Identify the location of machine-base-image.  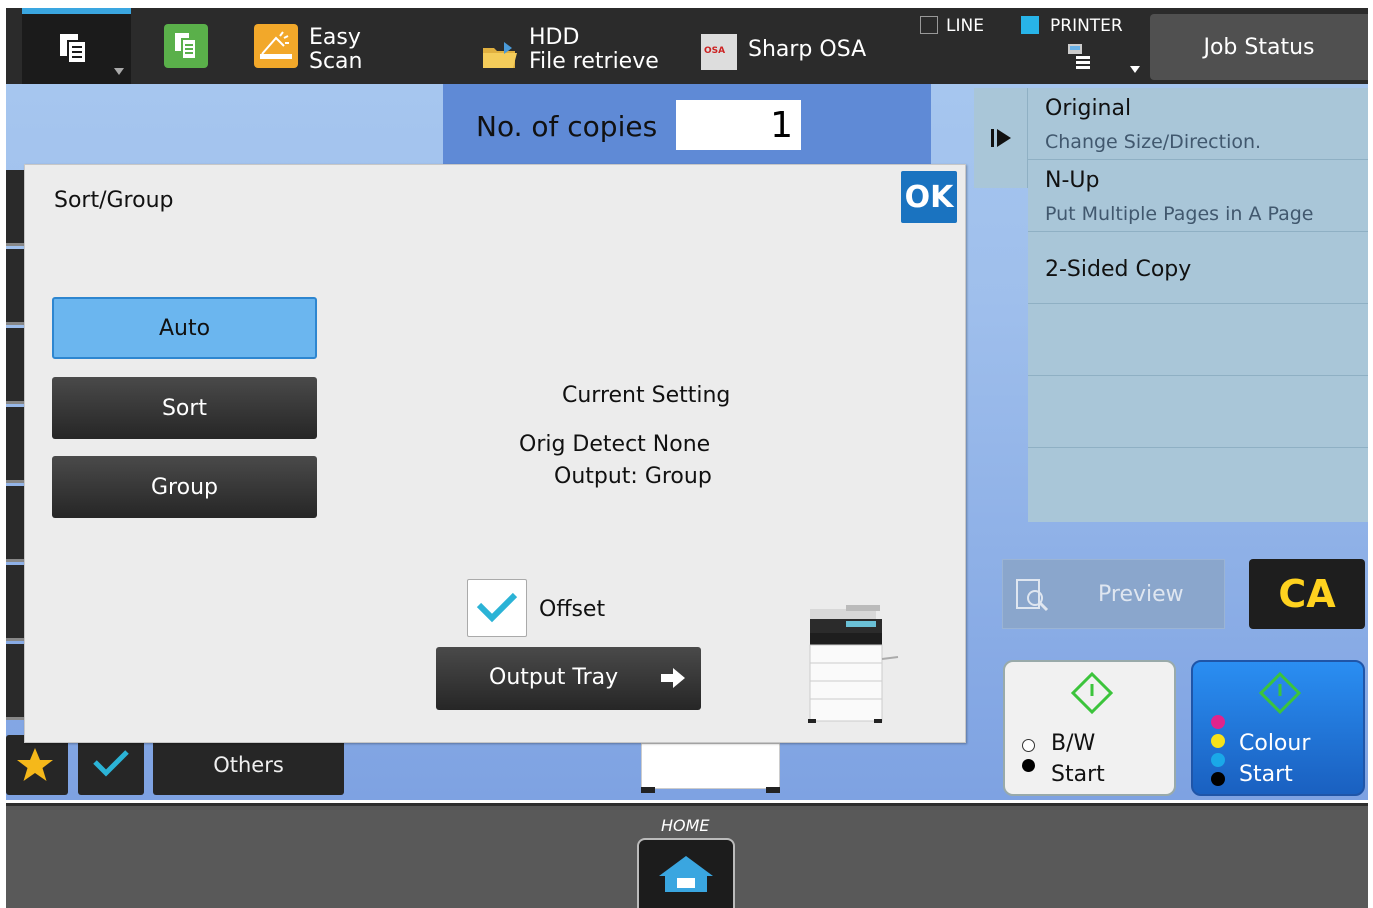
(710, 766).